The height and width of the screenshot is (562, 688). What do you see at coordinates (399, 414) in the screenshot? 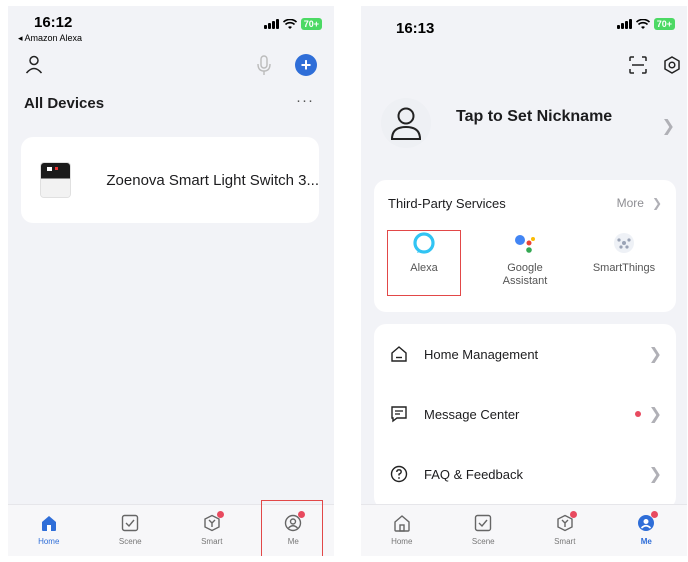
I see `message-icon` at bounding box center [399, 414].